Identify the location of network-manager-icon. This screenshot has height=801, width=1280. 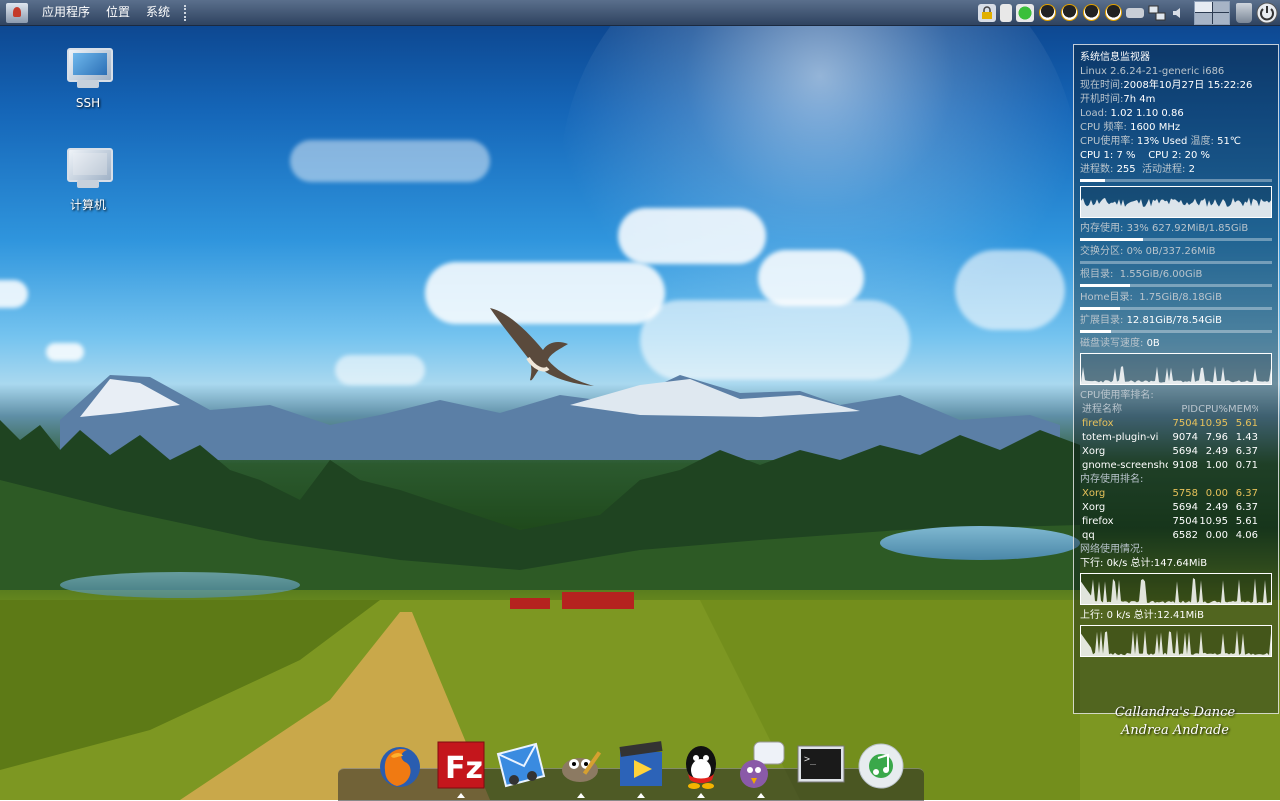
(1157, 13).